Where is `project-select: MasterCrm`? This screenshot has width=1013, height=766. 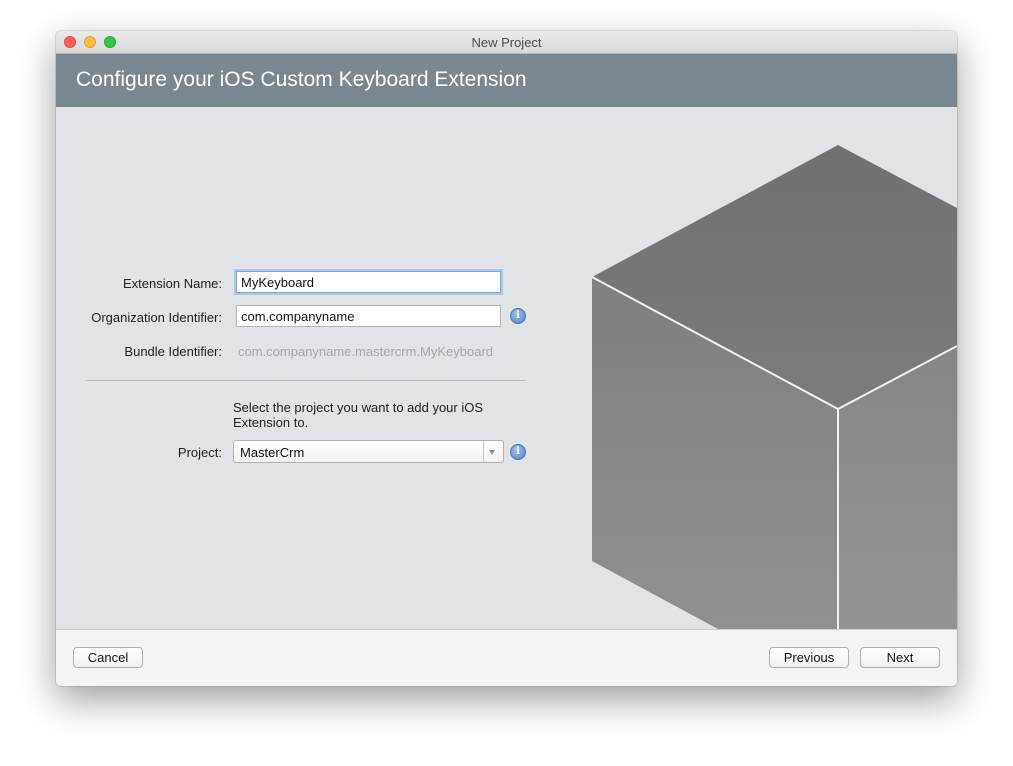 project-select: MasterCrm is located at coordinates (368, 451).